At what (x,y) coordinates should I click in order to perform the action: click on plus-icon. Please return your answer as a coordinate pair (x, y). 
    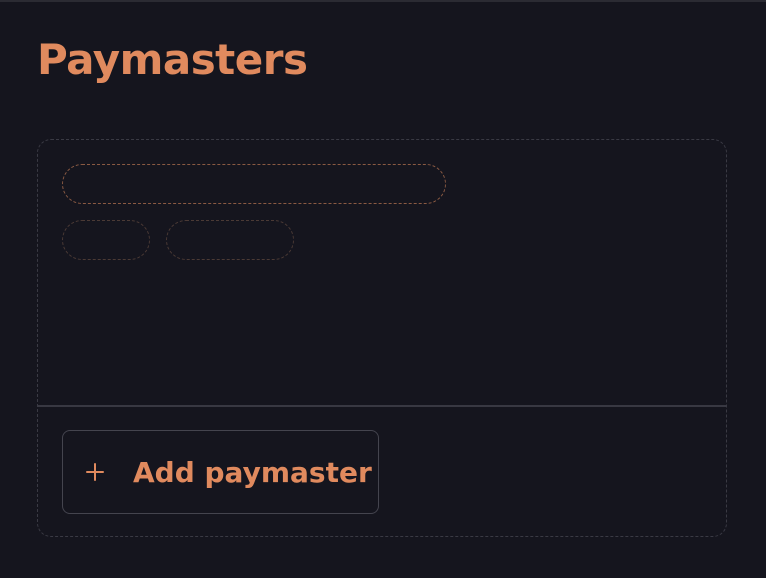
    Looking at the image, I should click on (95, 472).